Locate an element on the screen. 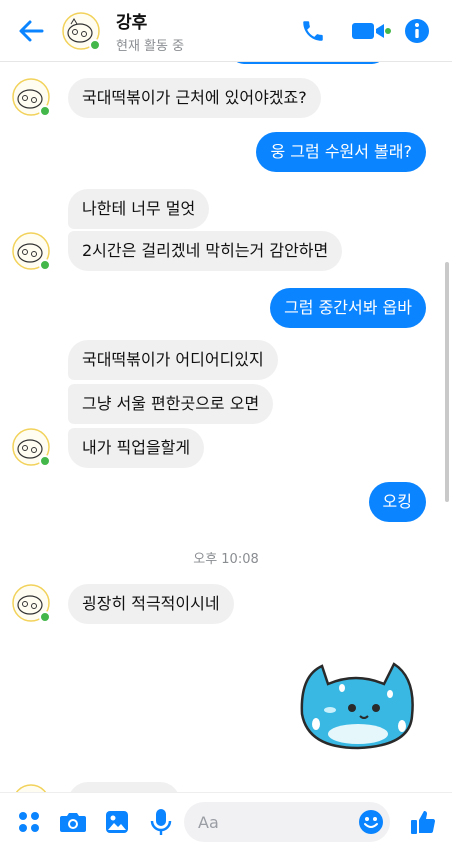 Image resolution: width=452 pixels, height=850 pixels. outgoing-message: 웅 그럼 수원서 볼래? is located at coordinates (341, 152).